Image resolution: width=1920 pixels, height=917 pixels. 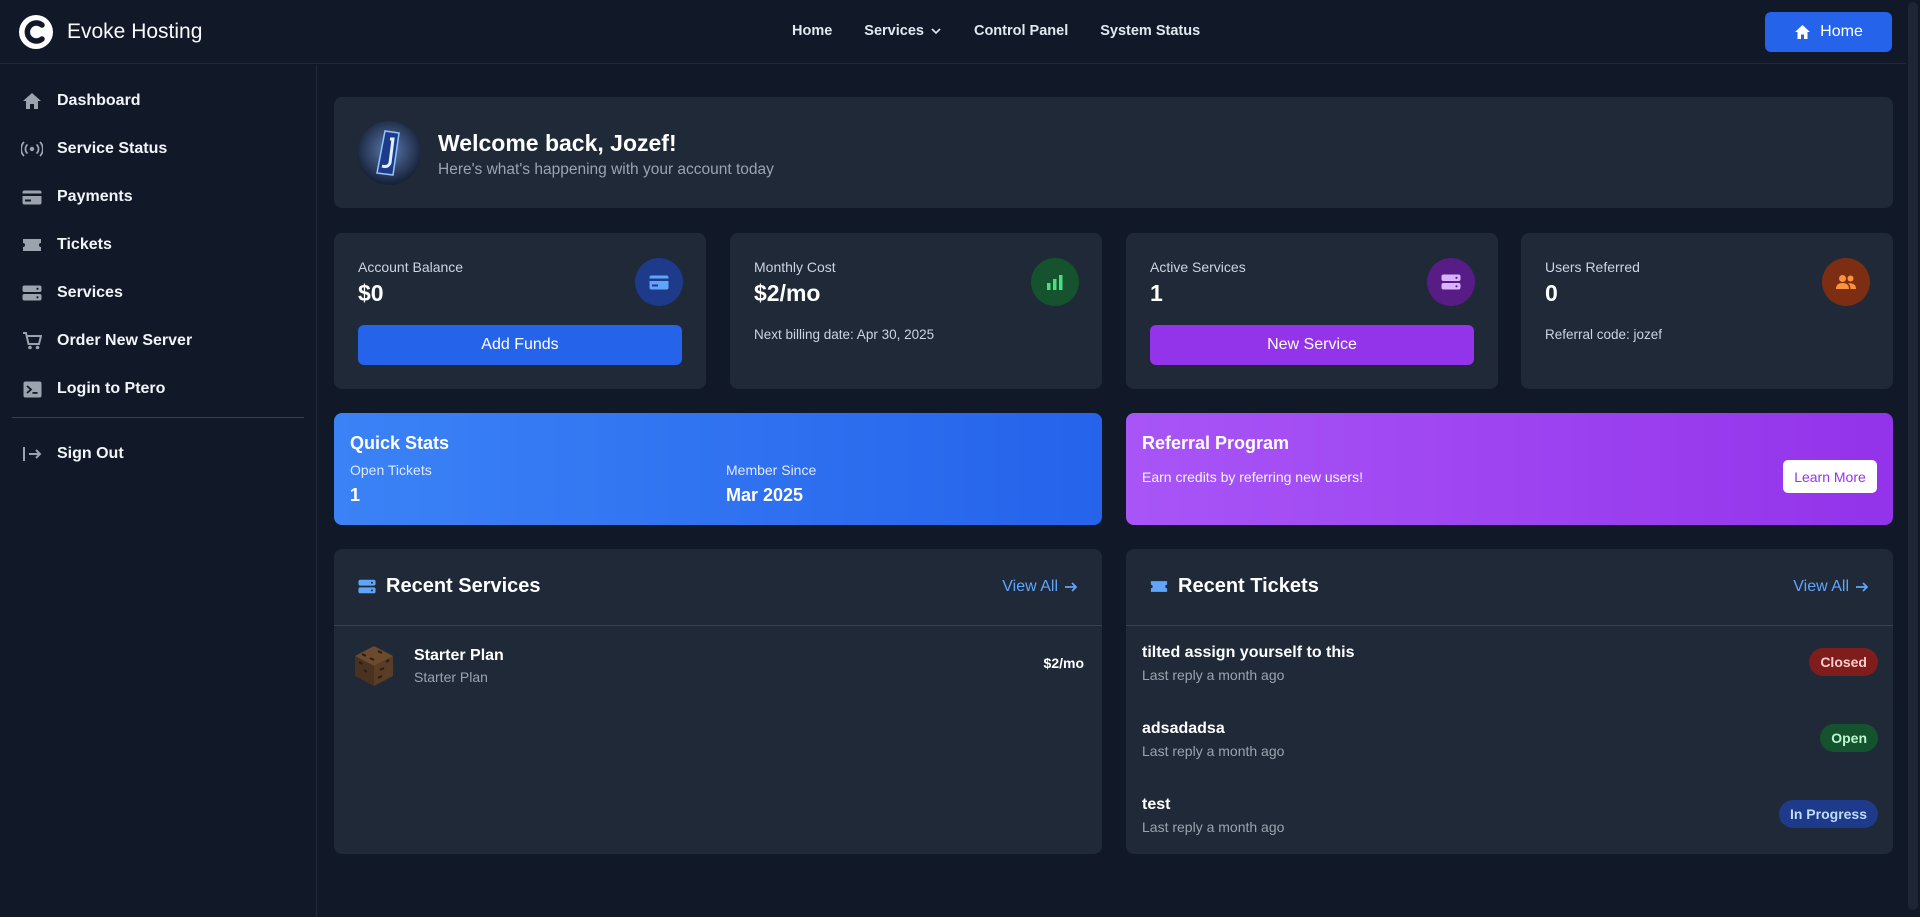 I want to click on cart-icon, so click(x=32, y=341).